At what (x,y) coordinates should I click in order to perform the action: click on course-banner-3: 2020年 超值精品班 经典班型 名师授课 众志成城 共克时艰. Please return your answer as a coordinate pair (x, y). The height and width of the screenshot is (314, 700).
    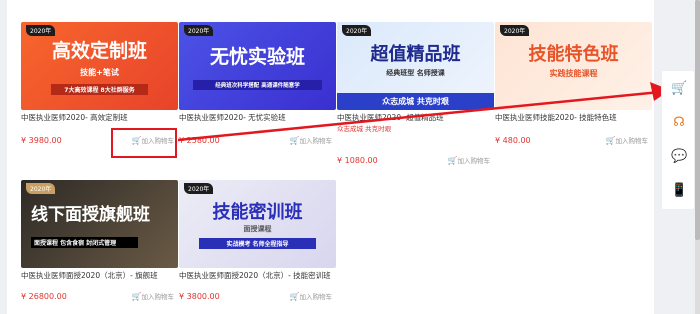
    Looking at the image, I should click on (415, 66).